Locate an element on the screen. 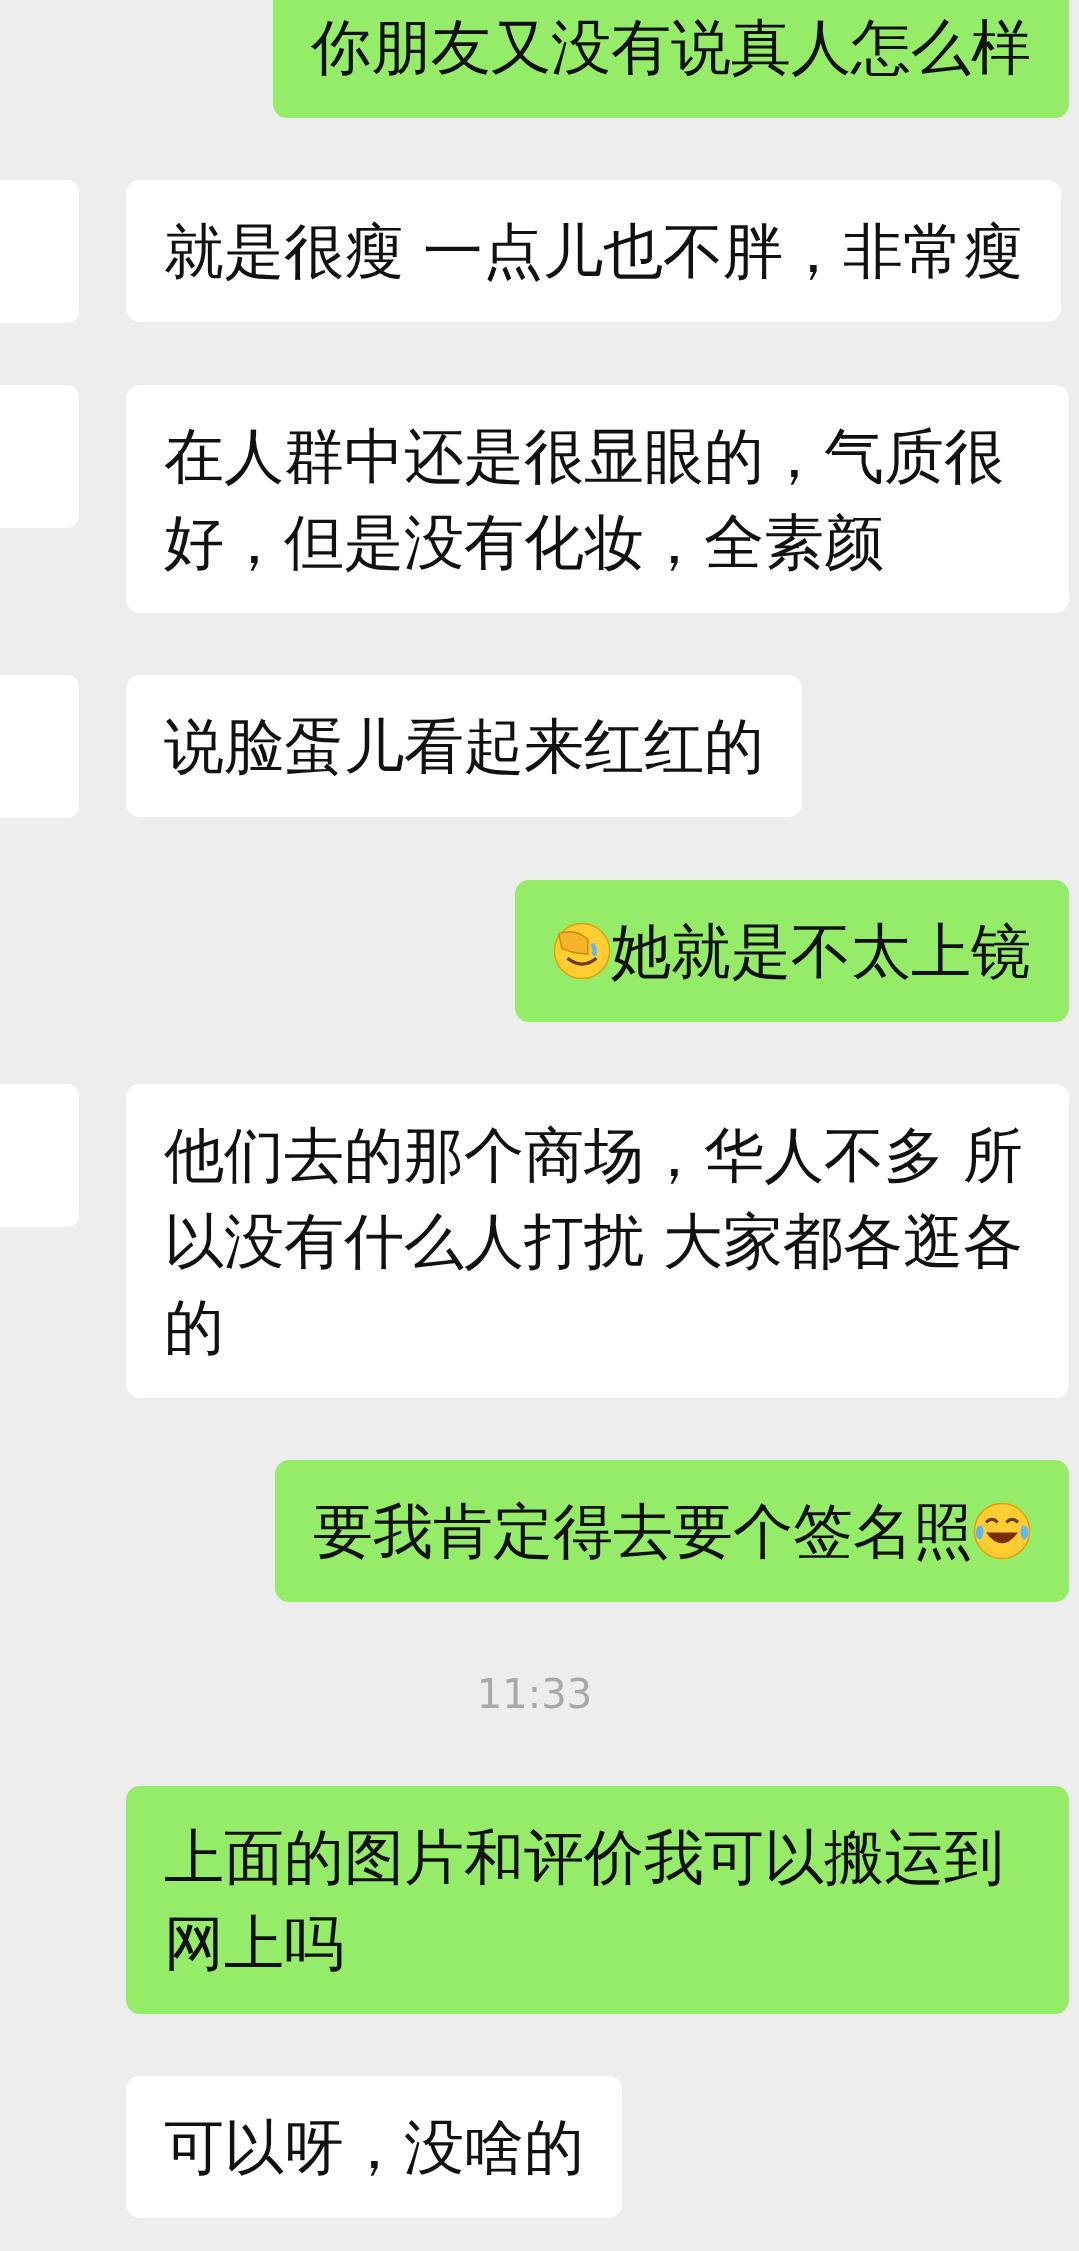 Image resolution: width=1079 pixels, height=2251 pixels. received-message: 可以呀，没啥的 is located at coordinates (374, 2147).